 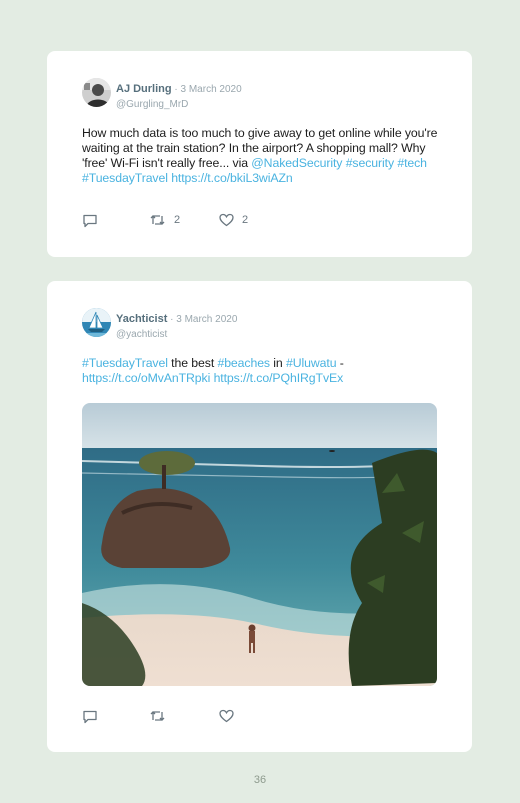 What do you see at coordinates (176, 334) in the screenshot?
I see `author-handle: @yachticist` at bounding box center [176, 334].